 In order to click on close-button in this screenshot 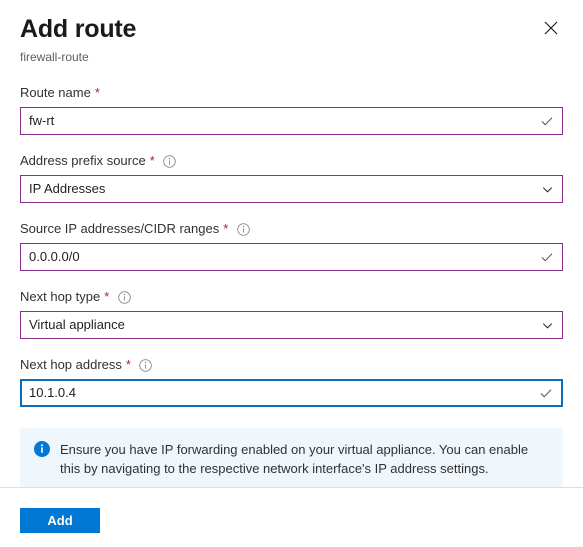, I will do `click(551, 28)`.